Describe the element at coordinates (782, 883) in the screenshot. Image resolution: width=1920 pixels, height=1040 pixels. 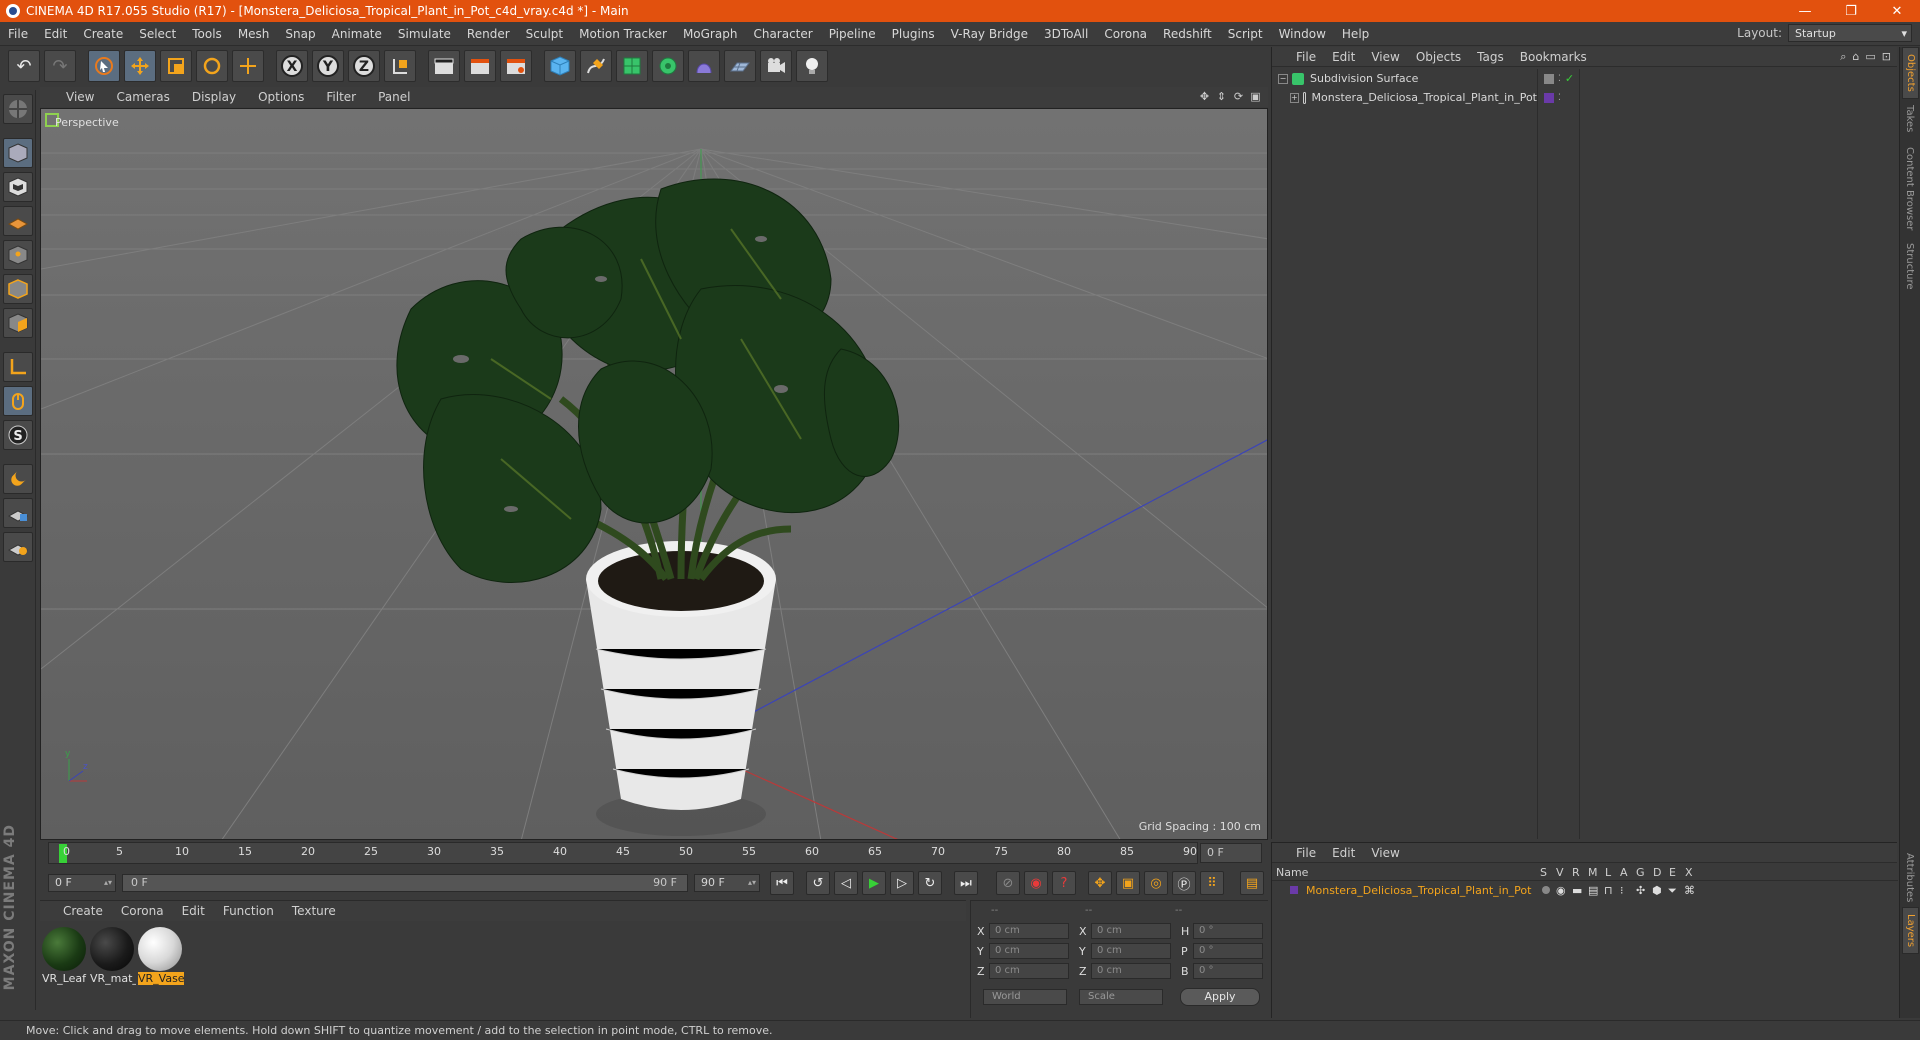
I see `go-to-start-button: ⏮` at that location.